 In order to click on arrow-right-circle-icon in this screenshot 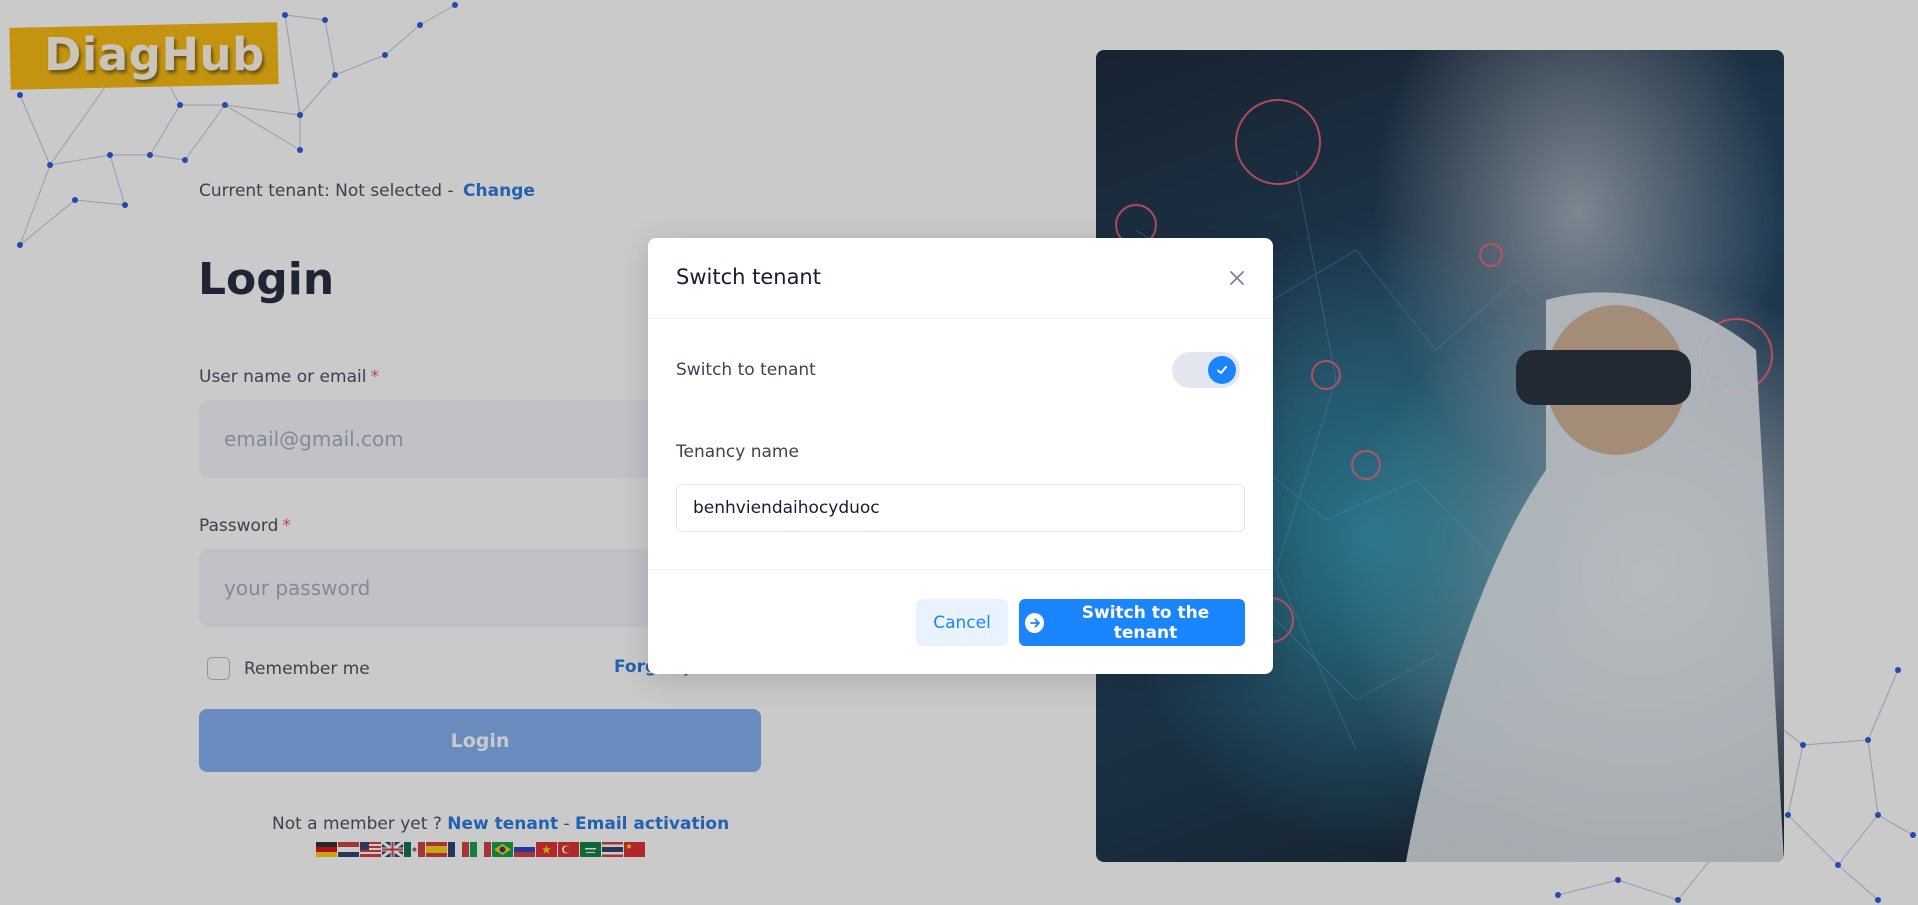, I will do `click(1034, 622)`.